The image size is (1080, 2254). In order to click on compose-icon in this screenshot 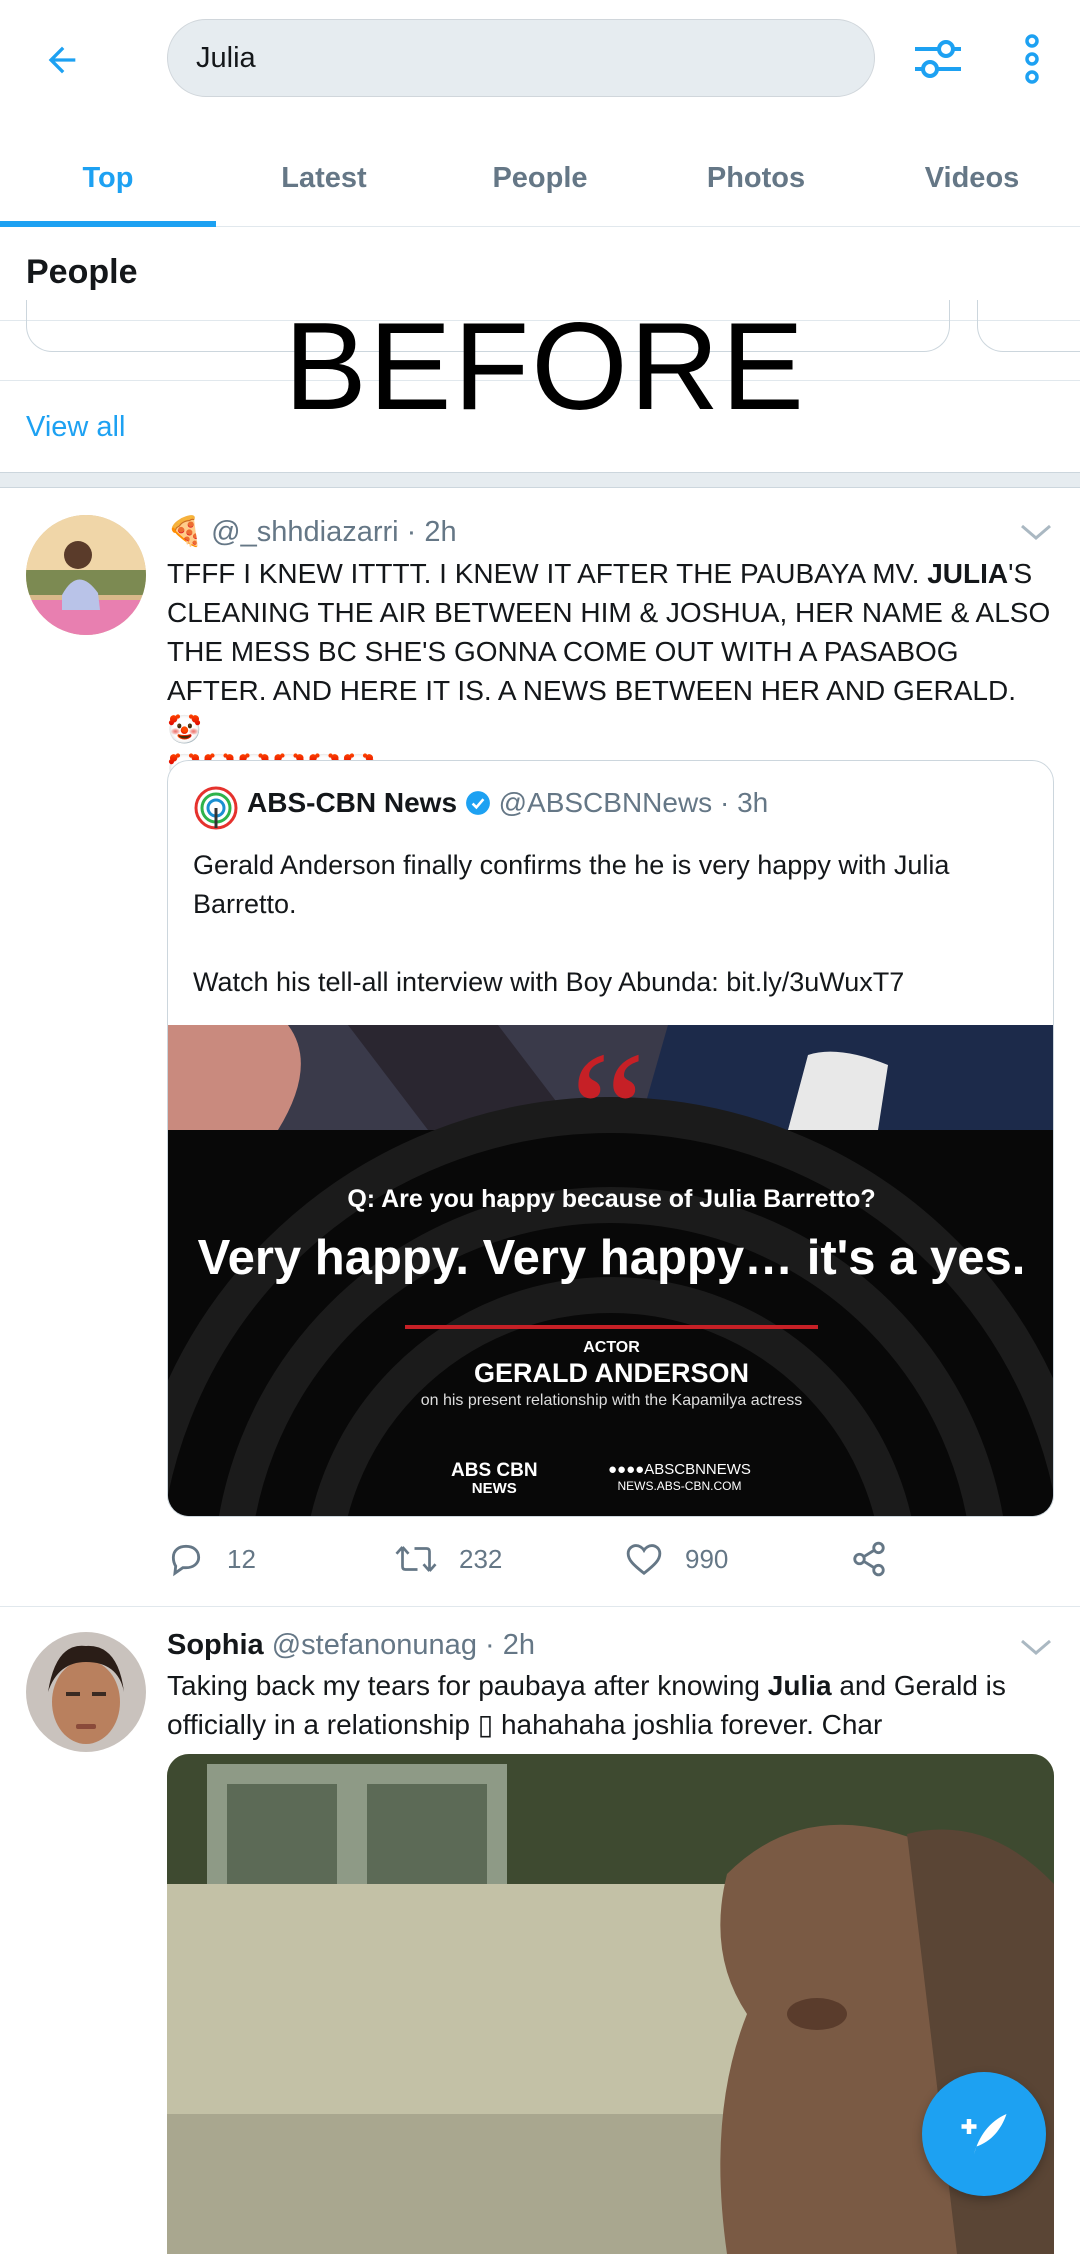, I will do `click(984, 2134)`.